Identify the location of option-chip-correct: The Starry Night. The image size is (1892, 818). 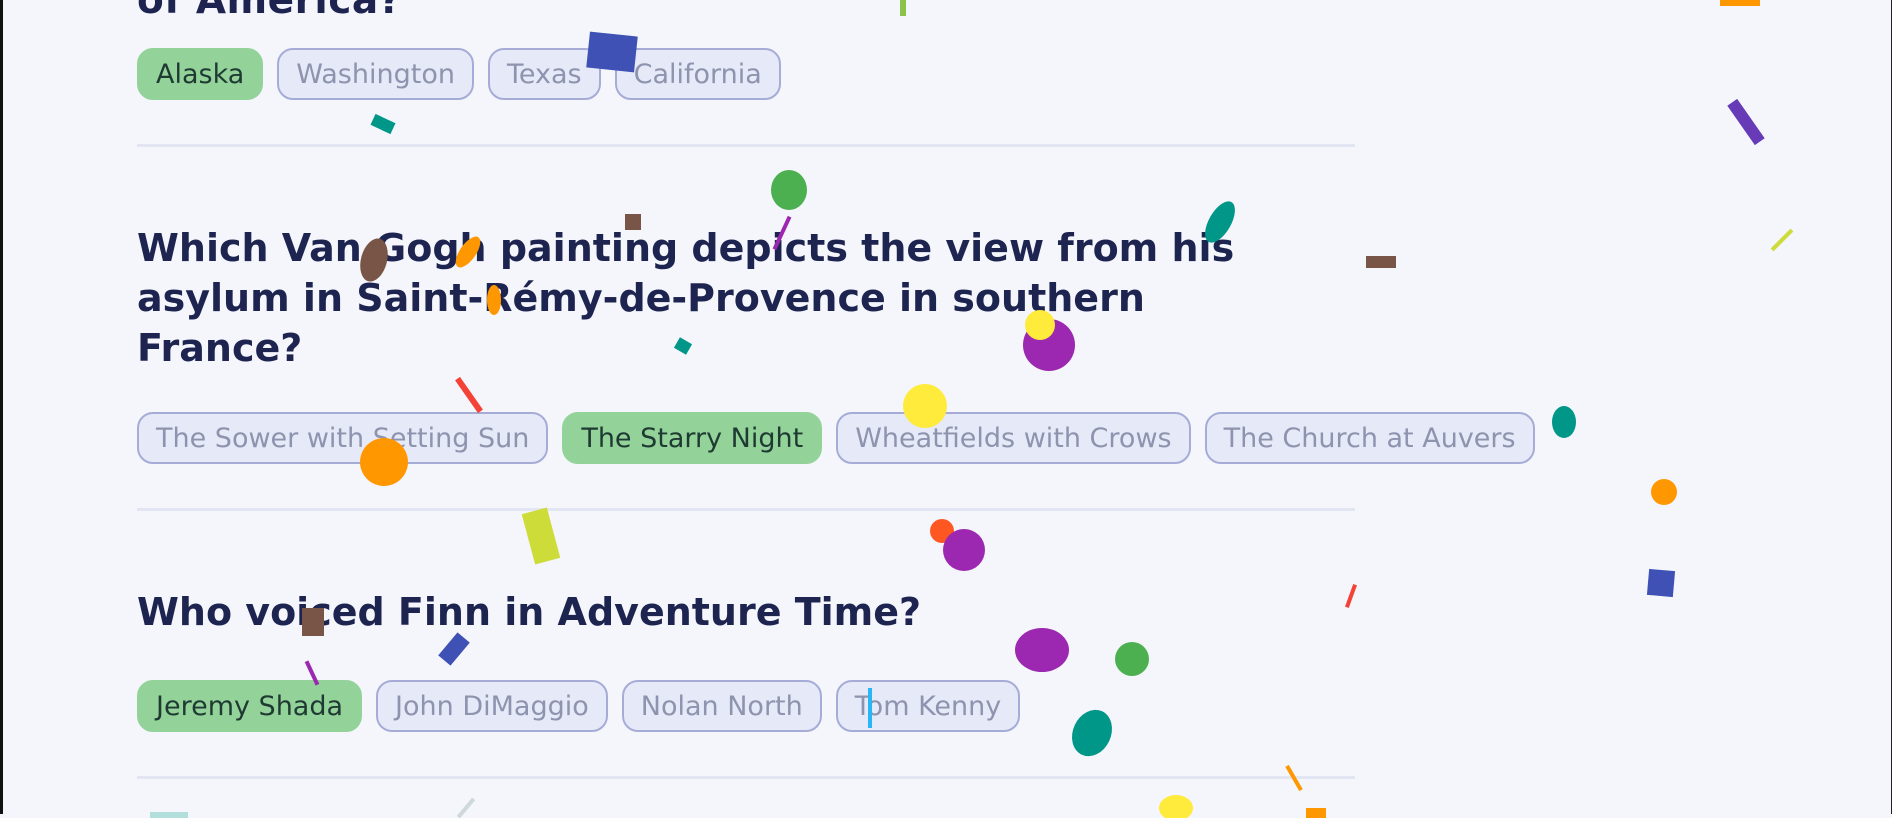
(692, 438).